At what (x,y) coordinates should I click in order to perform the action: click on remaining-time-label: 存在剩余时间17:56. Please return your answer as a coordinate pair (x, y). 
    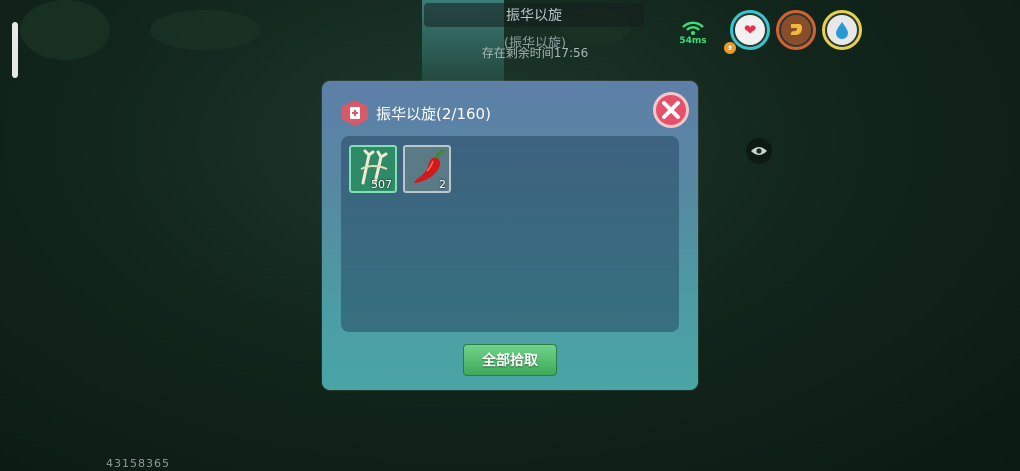
    Looking at the image, I should click on (535, 53).